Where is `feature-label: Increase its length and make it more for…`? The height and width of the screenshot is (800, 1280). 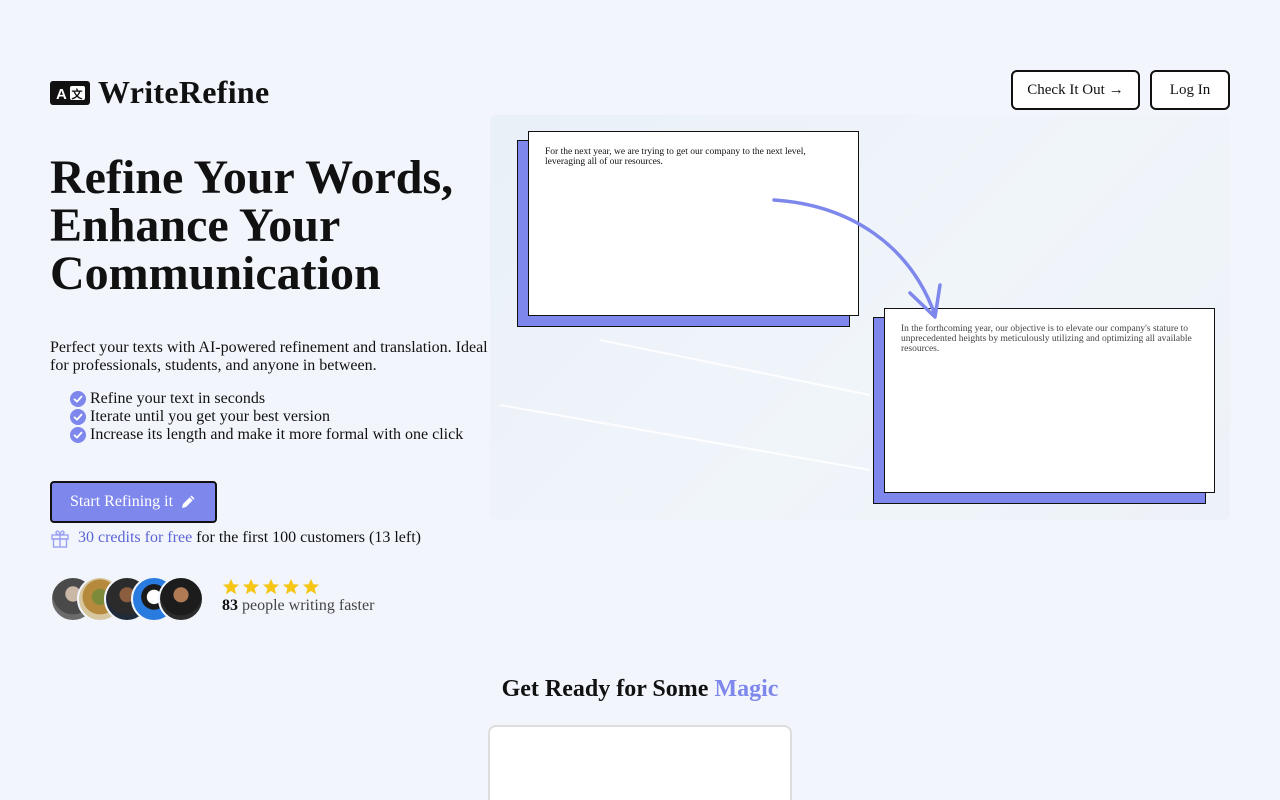 feature-label: Increase its length and make it more for… is located at coordinates (277, 434).